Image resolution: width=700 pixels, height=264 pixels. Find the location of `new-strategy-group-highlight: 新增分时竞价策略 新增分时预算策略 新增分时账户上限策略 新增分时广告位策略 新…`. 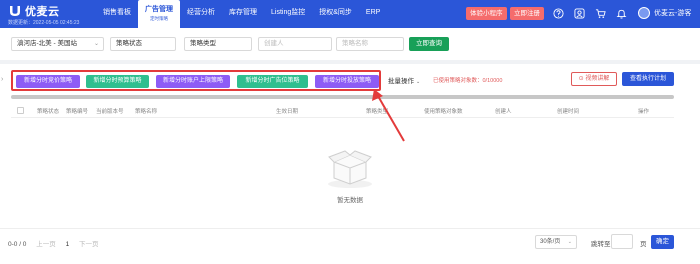

new-strategy-group-highlight: 新增分时竞价策略 新增分时预算策略 新增分时账户上限策略 新增分时广告位策略 新… is located at coordinates (196, 80).